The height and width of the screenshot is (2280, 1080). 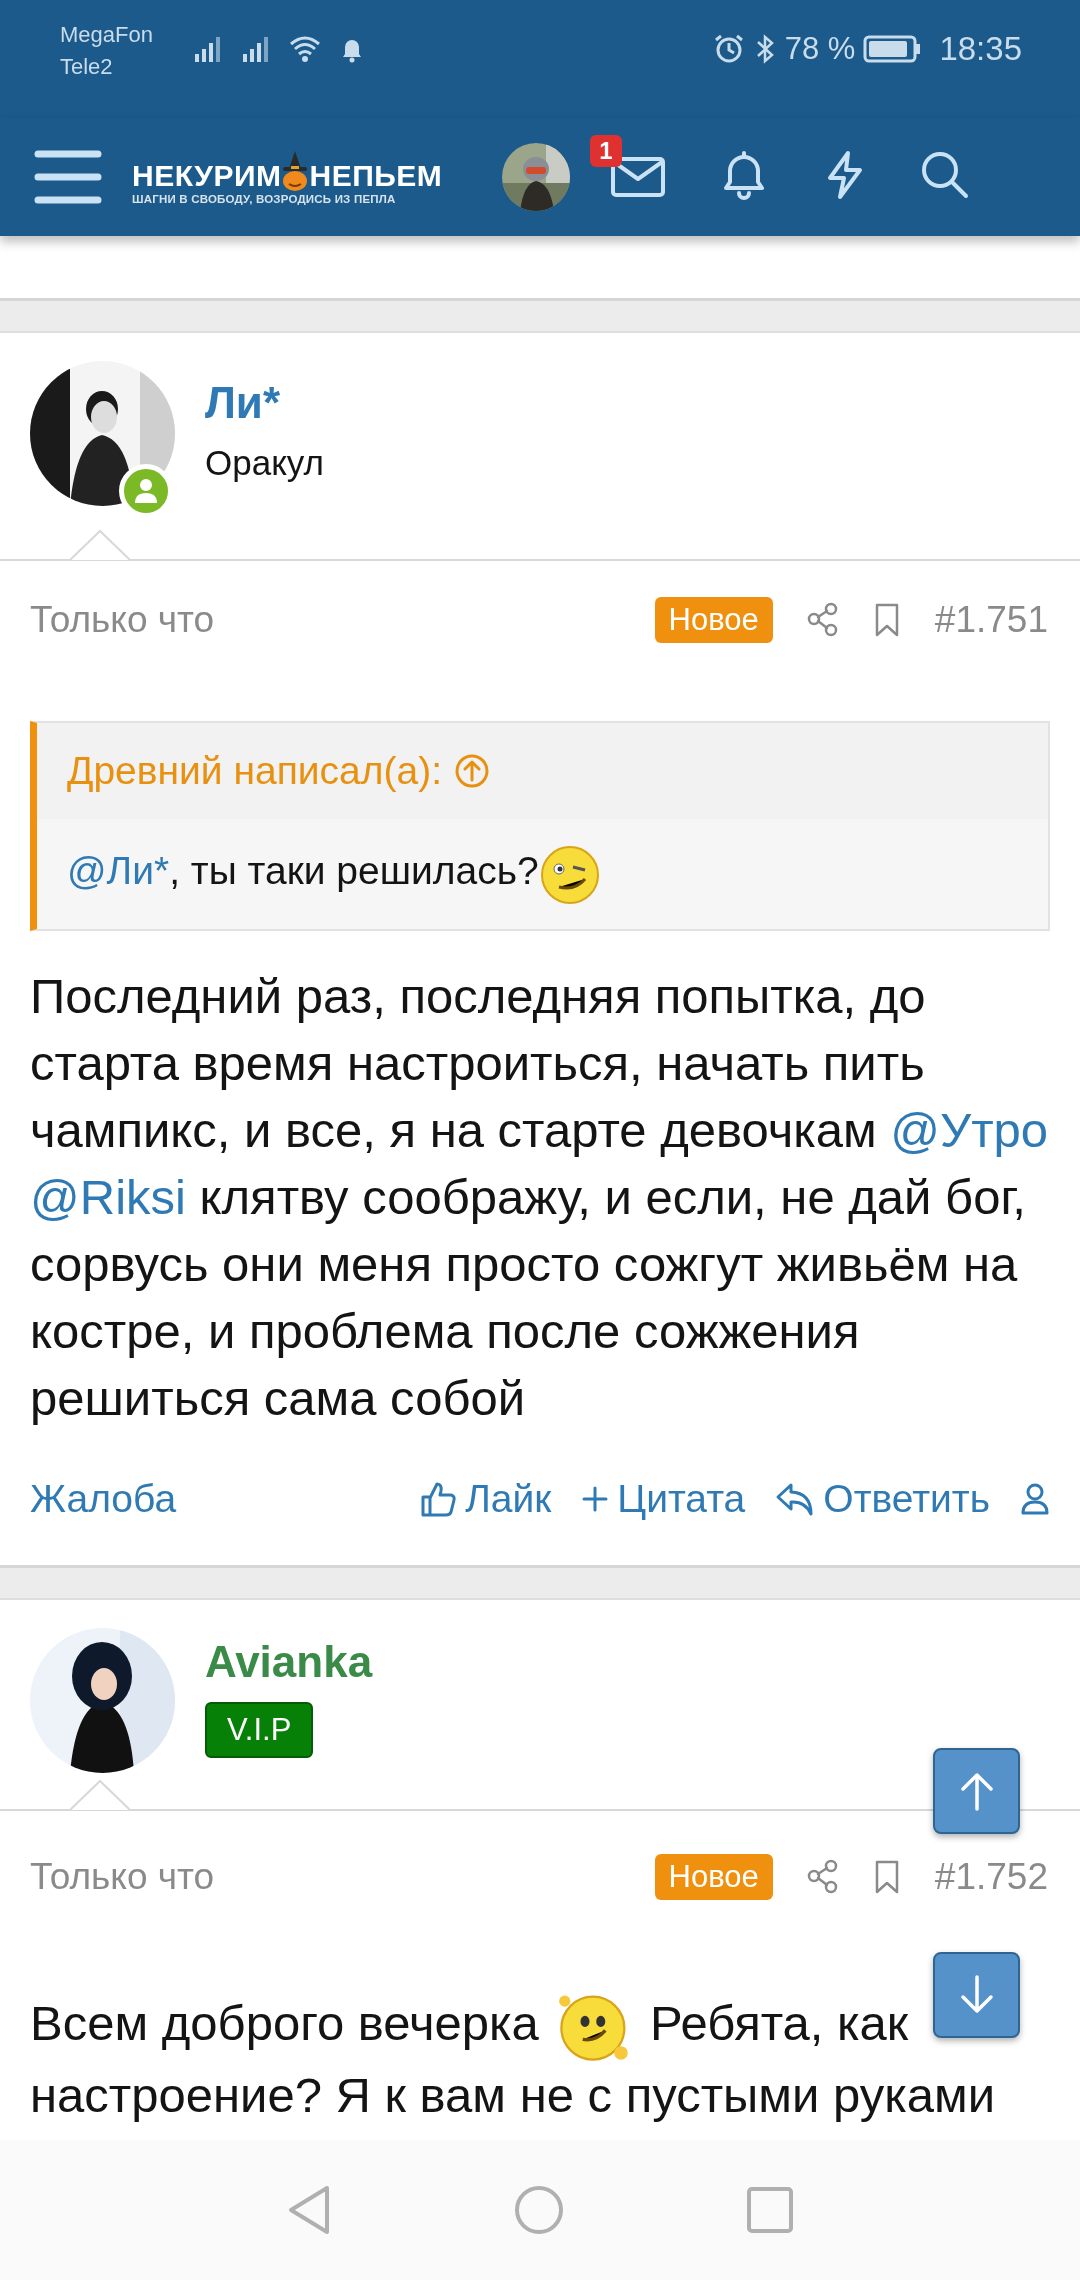 What do you see at coordinates (106, 35) in the screenshot?
I see `carrier-name: MegaFon` at bounding box center [106, 35].